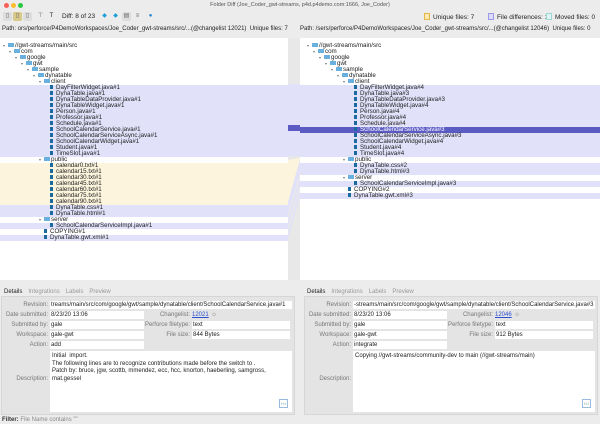  I want to click on connector-selected, so click(294, 128).